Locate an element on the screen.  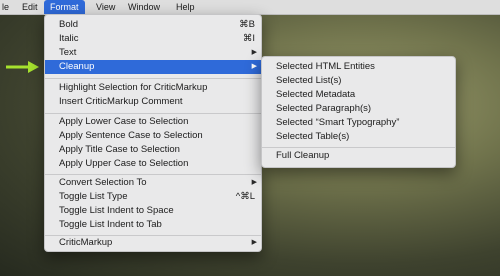
menu-window: Window is located at coordinates (144, 7).